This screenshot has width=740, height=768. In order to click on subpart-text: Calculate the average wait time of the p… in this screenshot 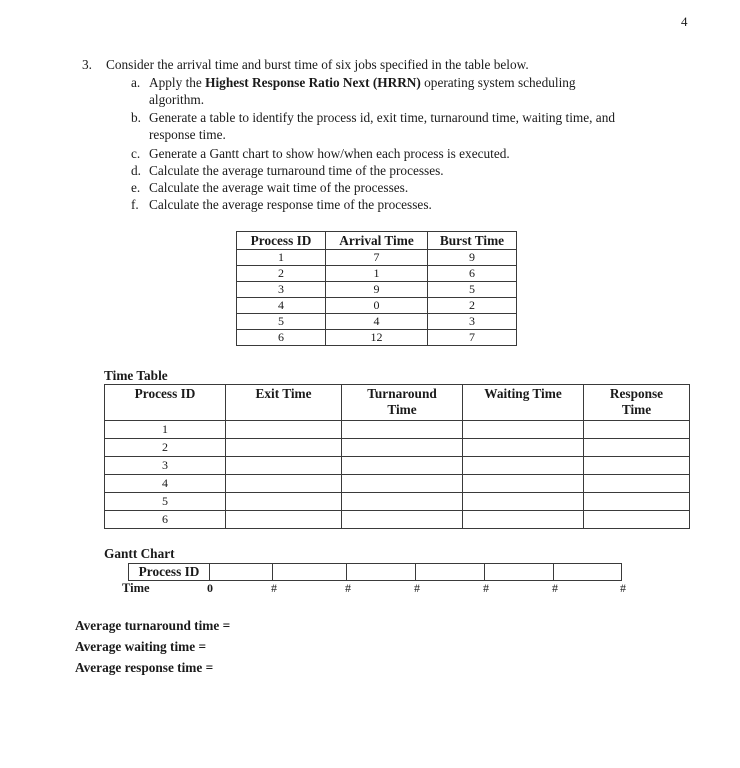, I will do `click(279, 187)`.